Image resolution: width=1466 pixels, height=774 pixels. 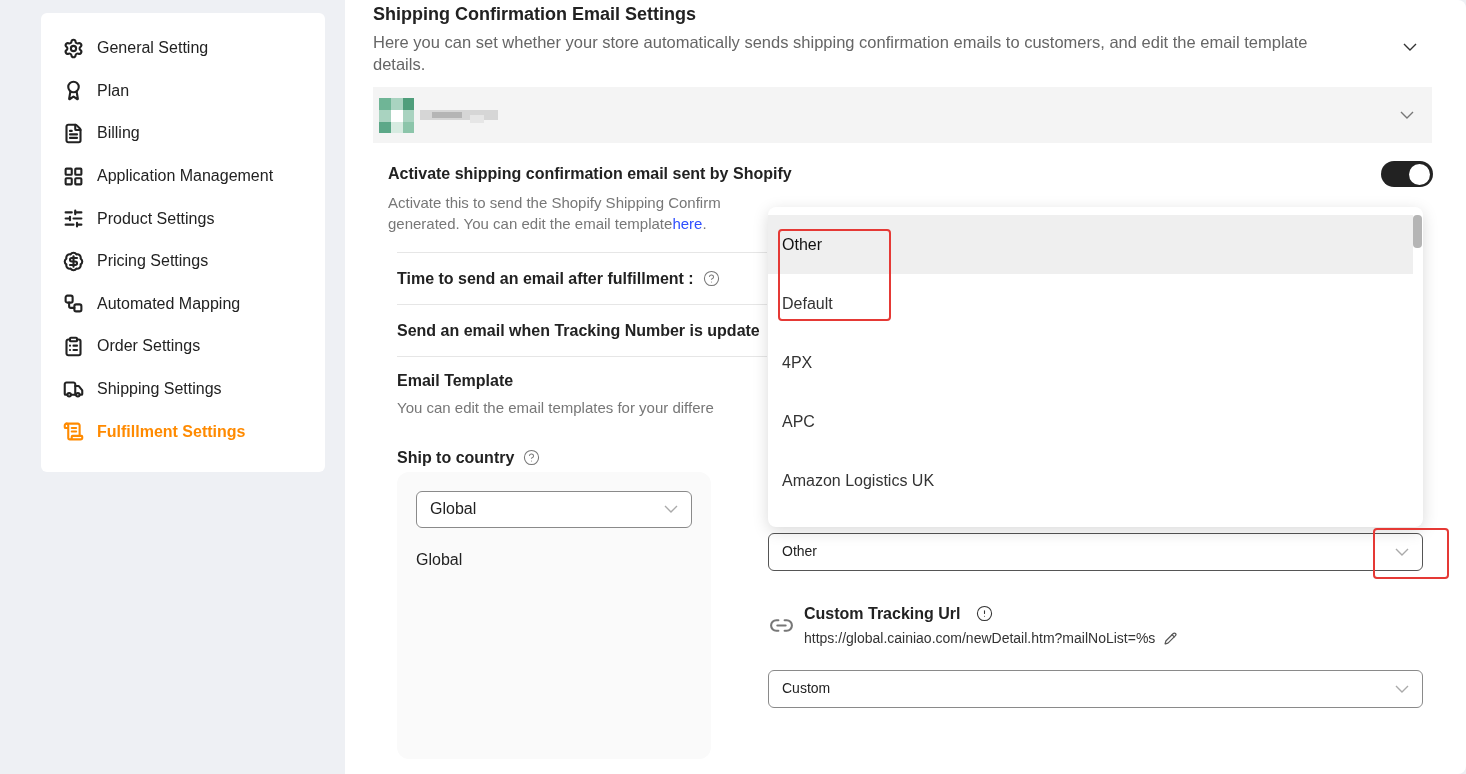 I want to click on setting-description: Activate this to send the Shopify Shipping Confirm, so click(x=555, y=203).